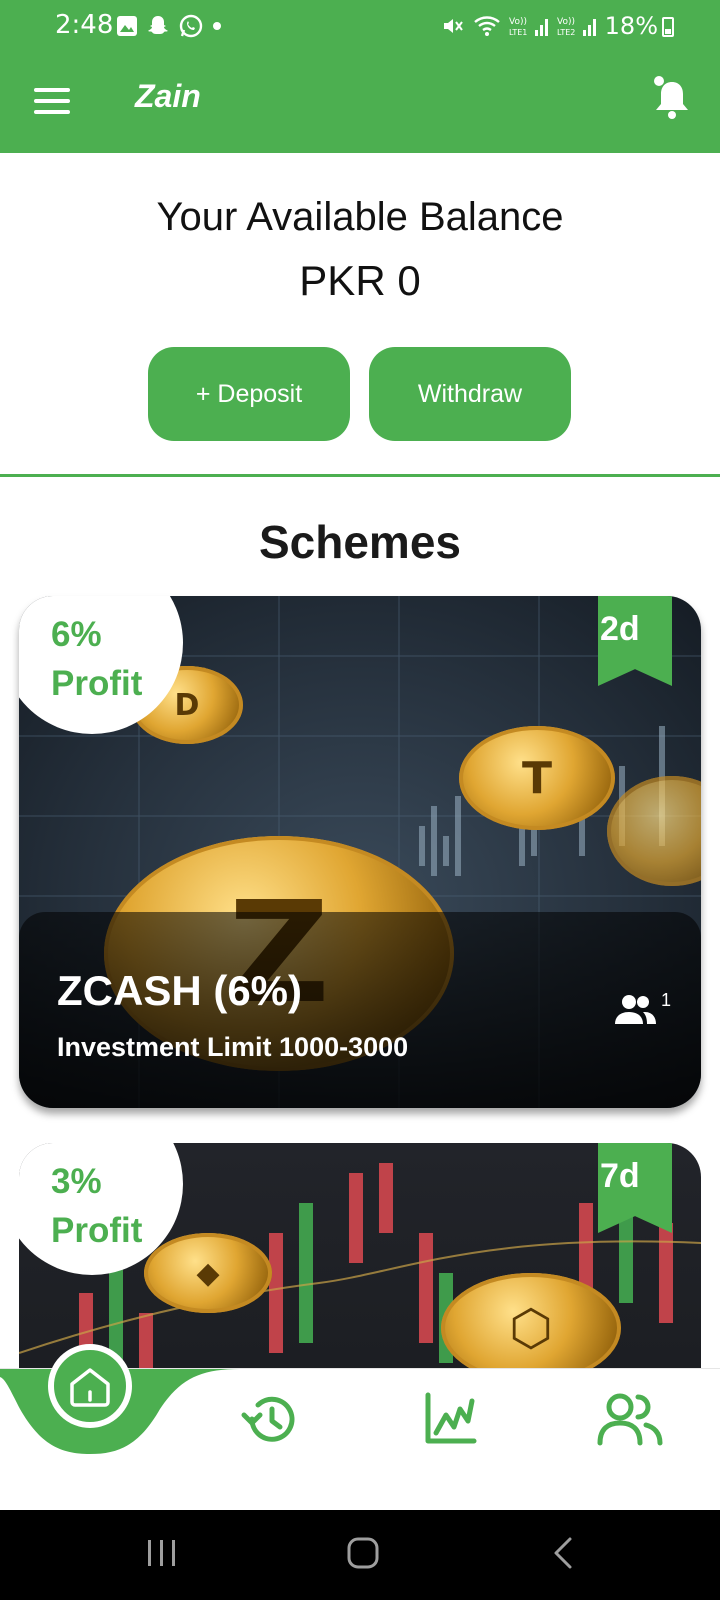  Describe the element at coordinates (360, 1010) in the screenshot. I see `scheme-info-panel: ZCASH (6%) Investment Limit 1000-3000 1` at that location.